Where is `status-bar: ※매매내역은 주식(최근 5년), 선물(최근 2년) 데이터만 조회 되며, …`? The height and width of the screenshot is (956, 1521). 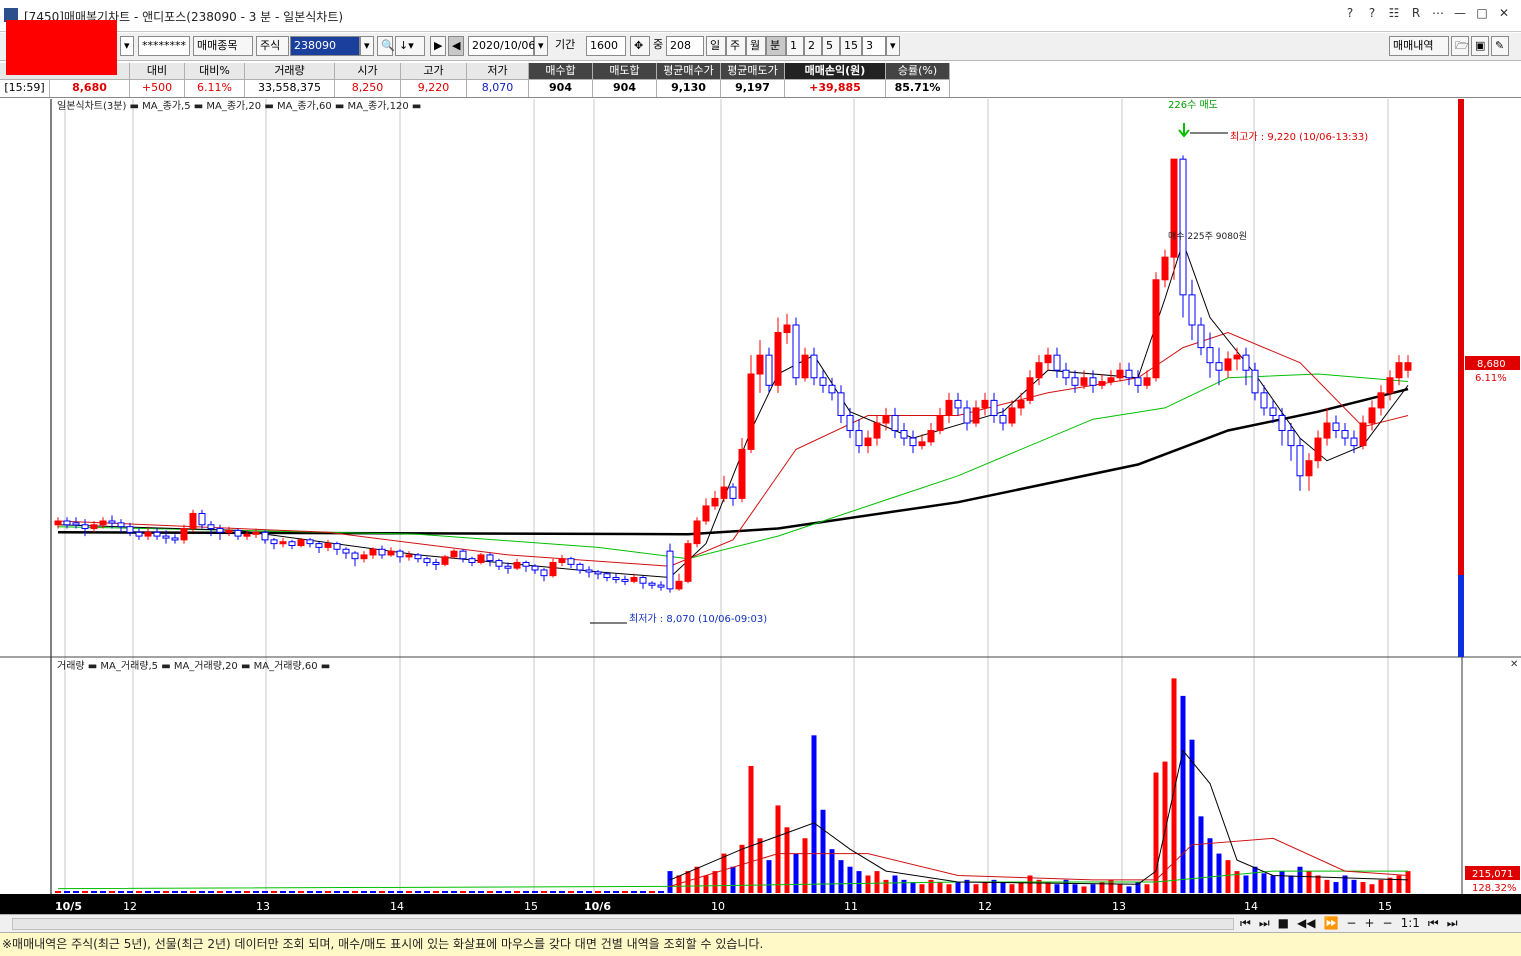
status-bar: ※매매내역은 주식(최근 5년), 선물(최근 2년) 데이터만 조회 되며, … is located at coordinates (760, 944).